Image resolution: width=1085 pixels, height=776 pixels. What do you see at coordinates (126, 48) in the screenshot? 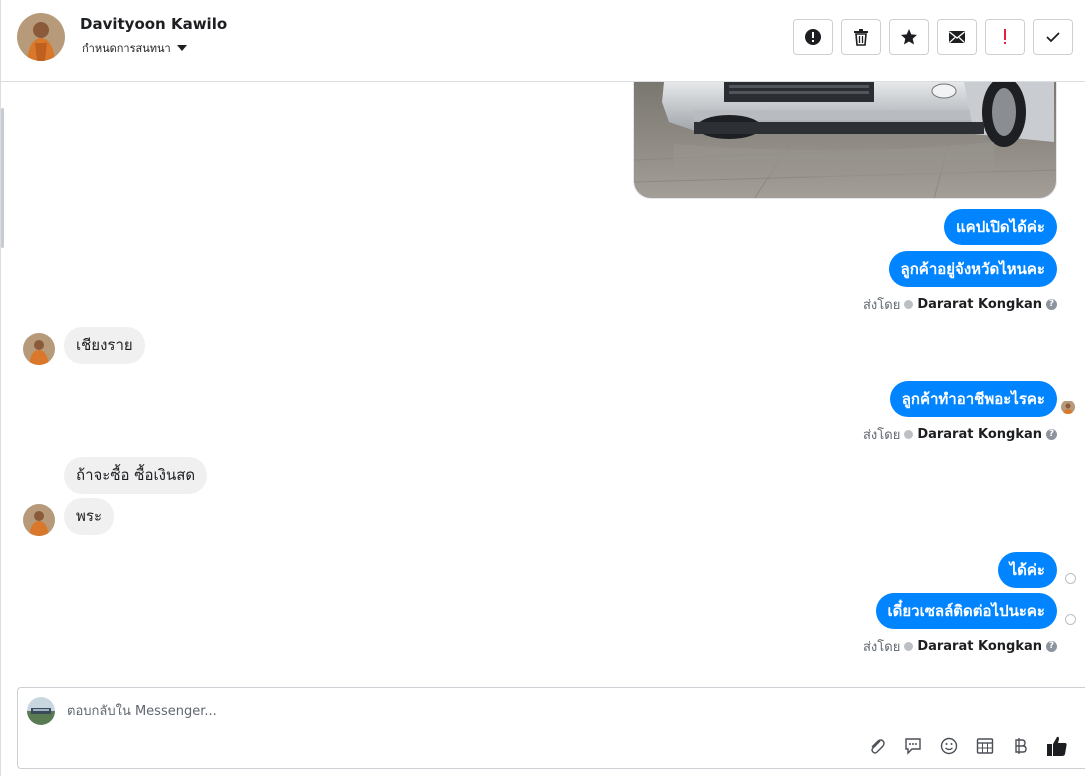
I see `conversation-options-label: กำหนดการสนทนา` at bounding box center [126, 48].